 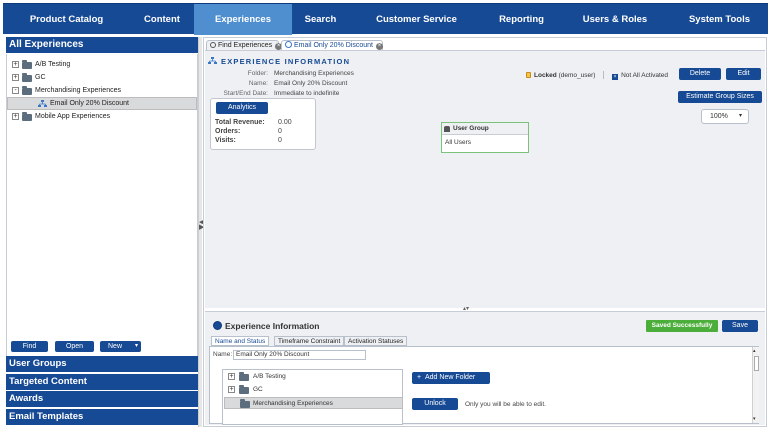 What do you see at coordinates (102, 65) in the screenshot?
I see `tree-item-ab-testing: + A/B Testing` at bounding box center [102, 65].